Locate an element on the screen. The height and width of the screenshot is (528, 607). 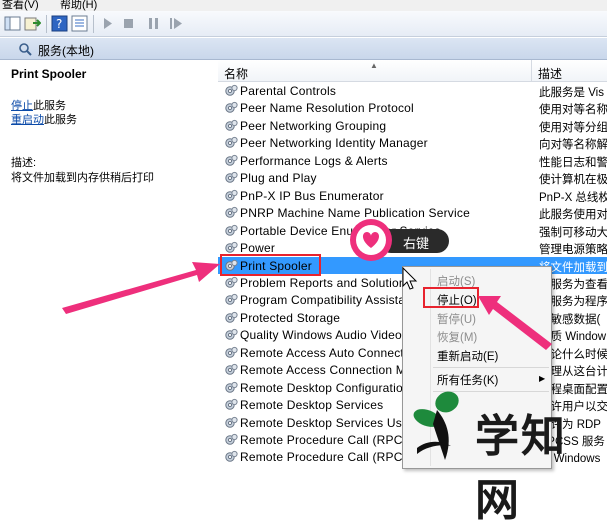
menu-item-resume: 恢复(M) is located at coordinates (457, 337).